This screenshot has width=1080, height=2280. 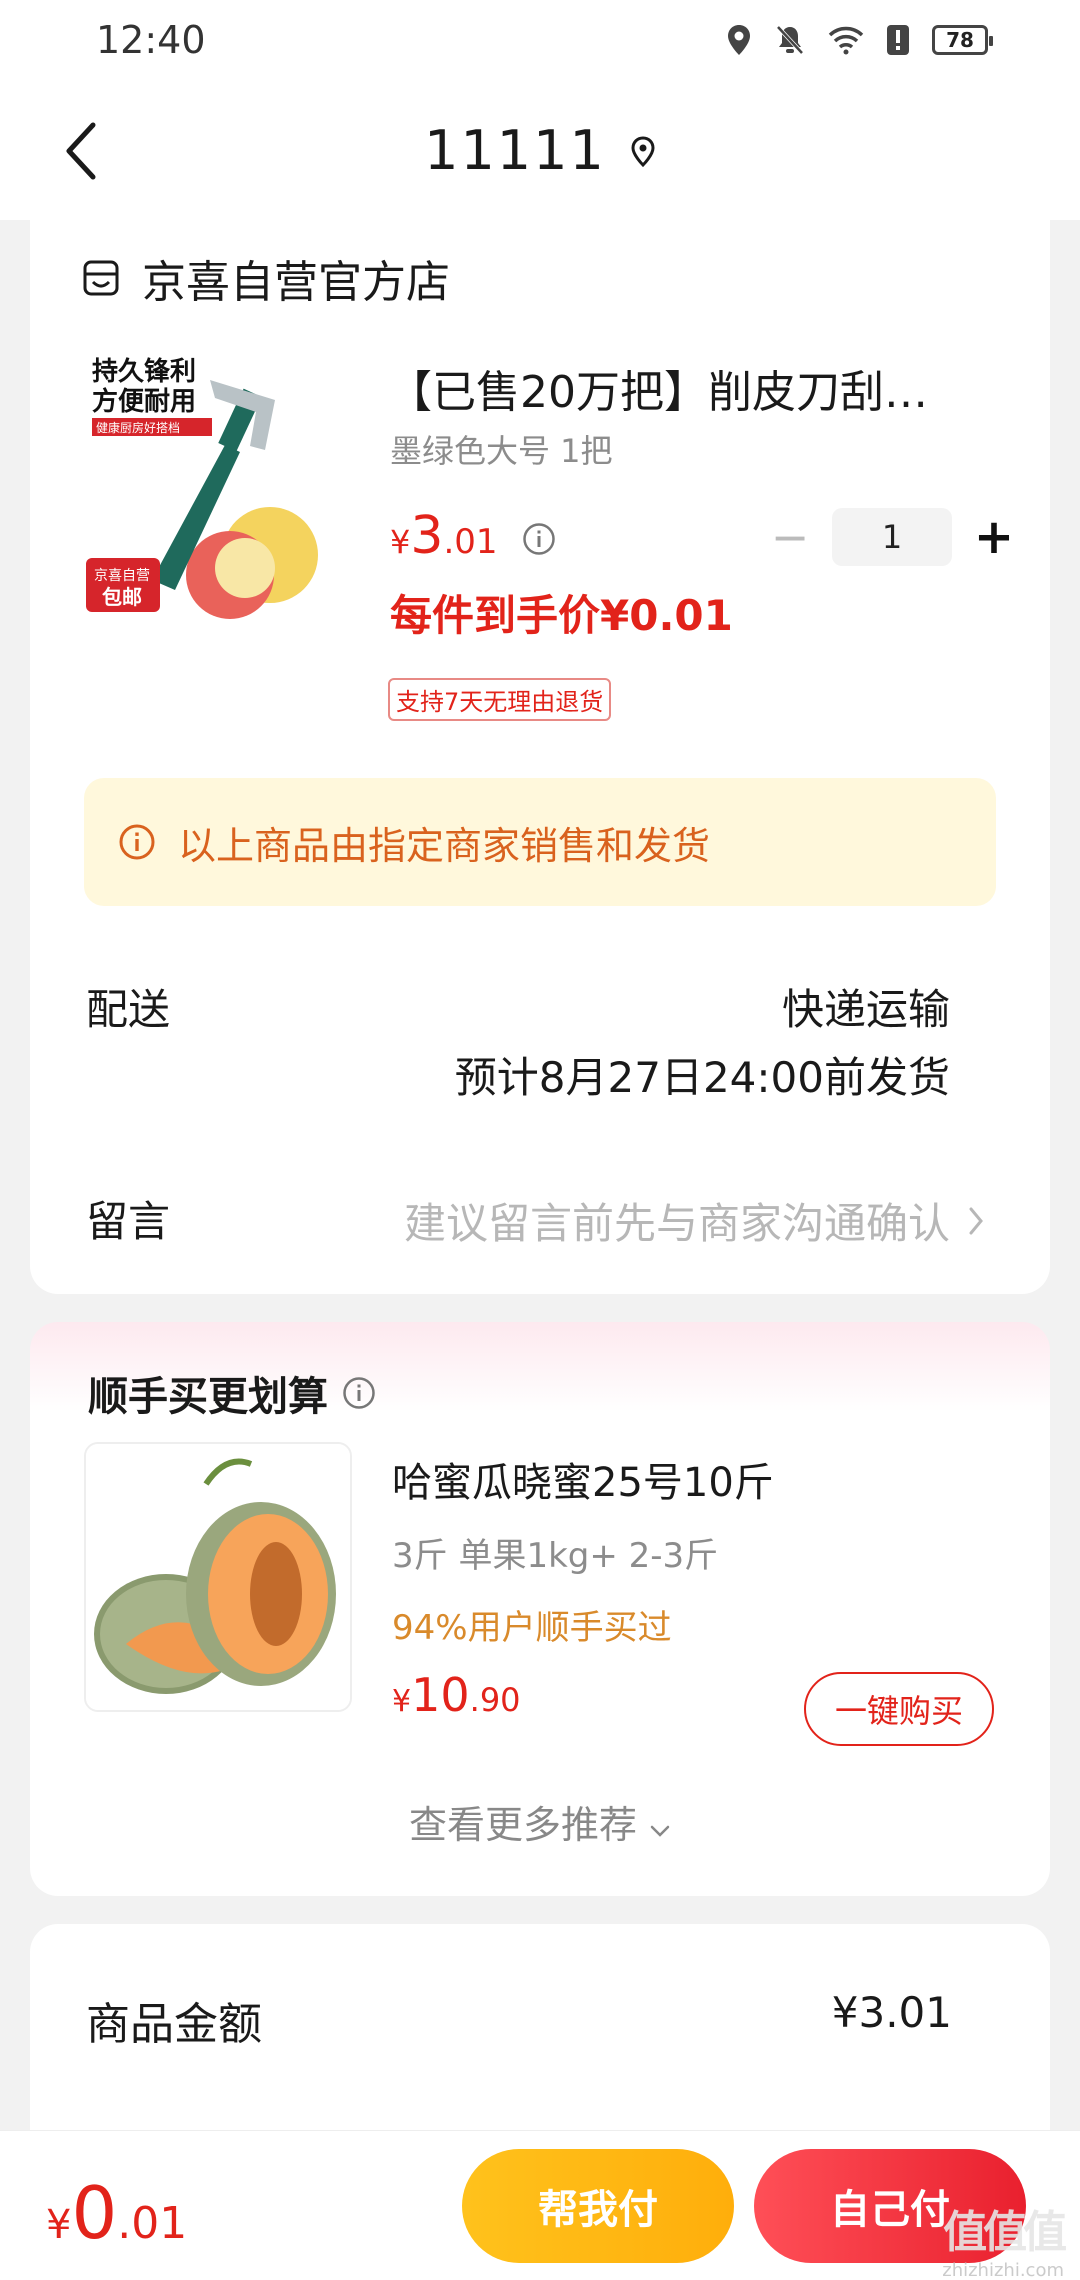 What do you see at coordinates (976, 1220) in the screenshot?
I see `chevron-right-icon` at bounding box center [976, 1220].